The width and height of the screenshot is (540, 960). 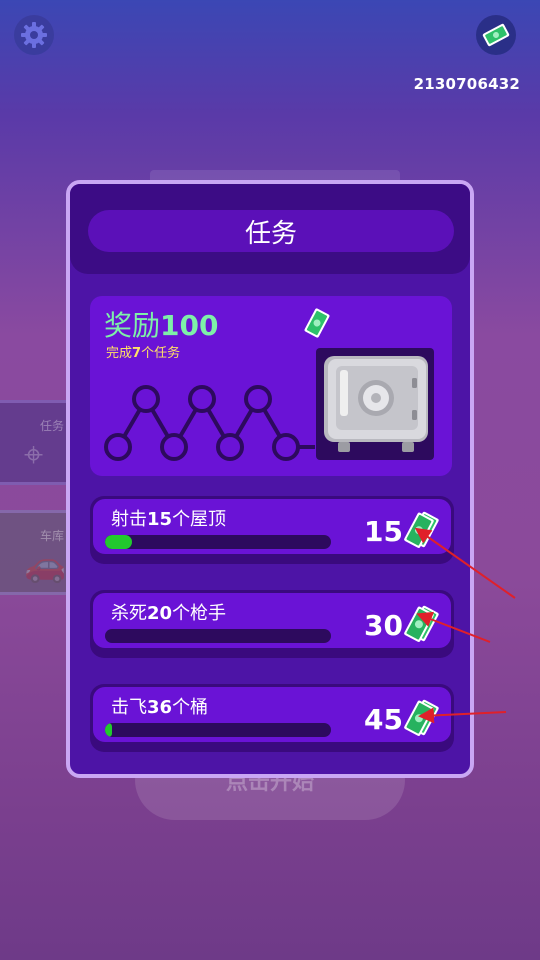 What do you see at coordinates (34, 455) in the screenshot?
I see `crosshair-icon: ⌖` at bounding box center [34, 455].